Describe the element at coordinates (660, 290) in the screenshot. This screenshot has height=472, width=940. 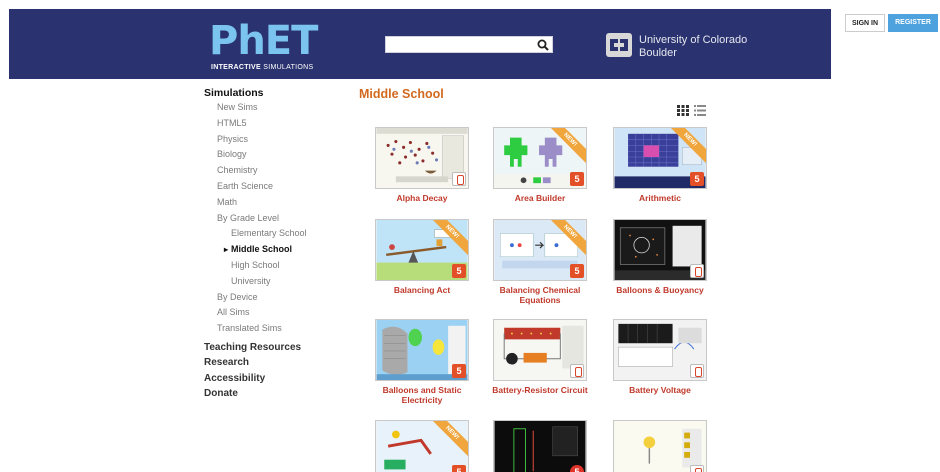
I see `sim-title: Balloons & Buoyancy` at that location.